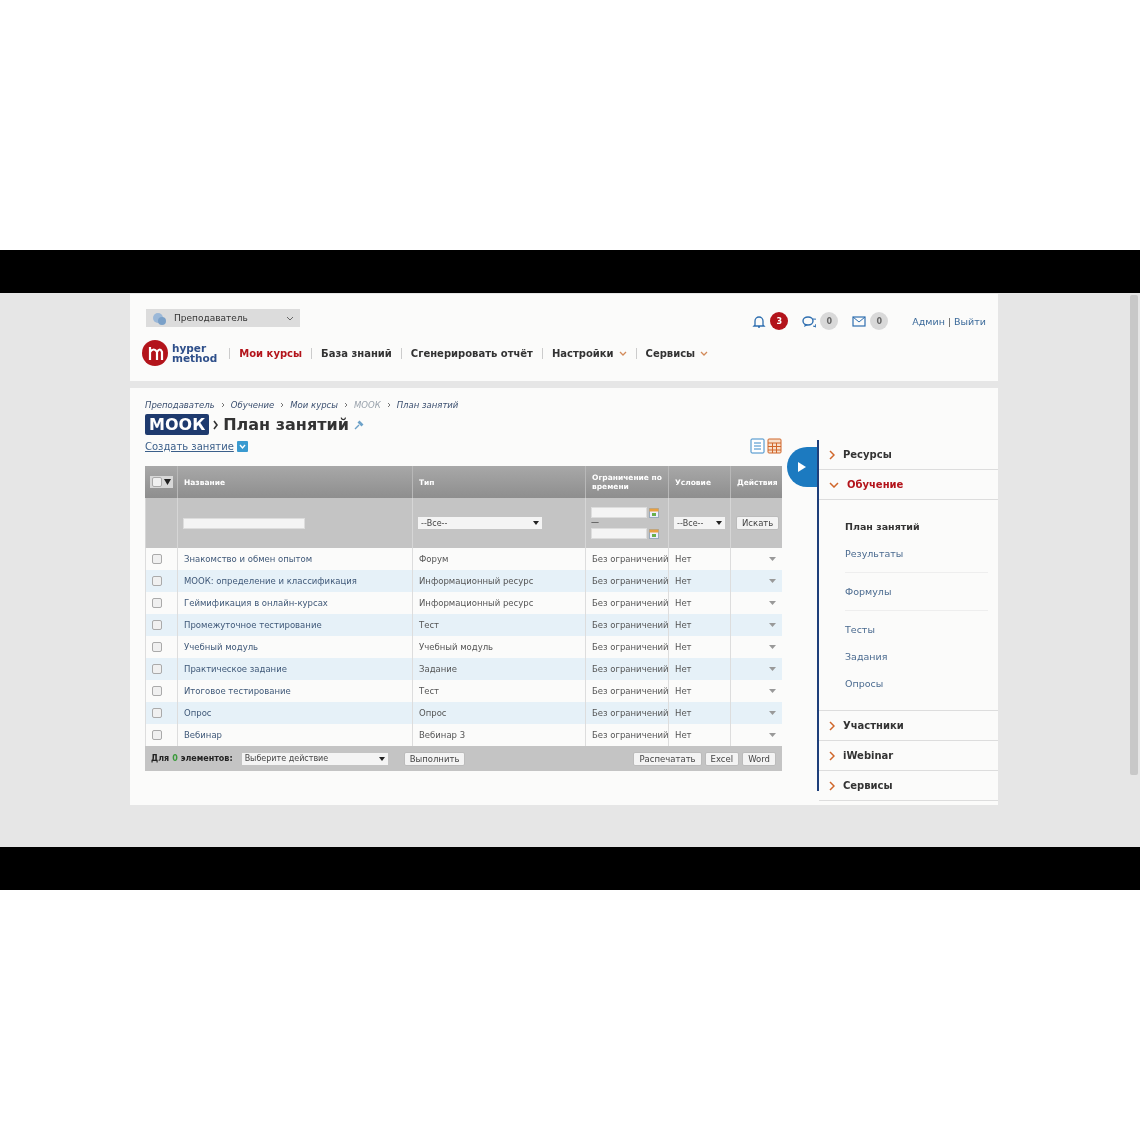 This screenshot has height=1140, width=1140. Describe the element at coordinates (471, 353) in the screenshot. I see `nav-link: Сгенерировать отчёт` at that location.